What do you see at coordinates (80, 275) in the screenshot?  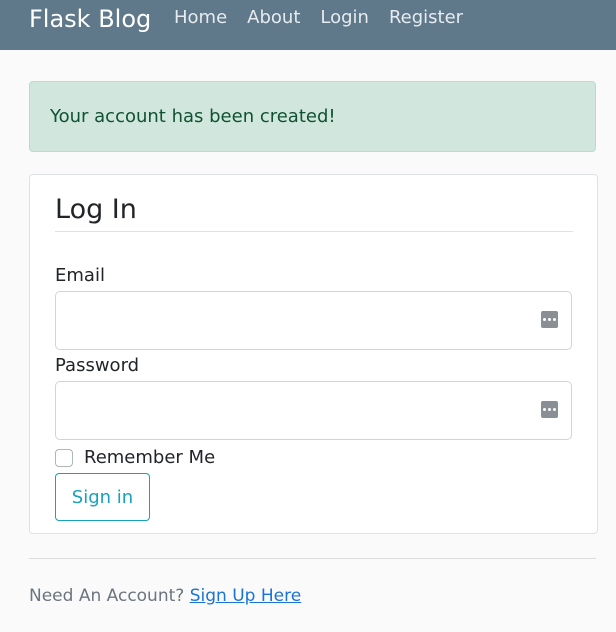 I see `email-label: Email` at bounding box center [80, 275].